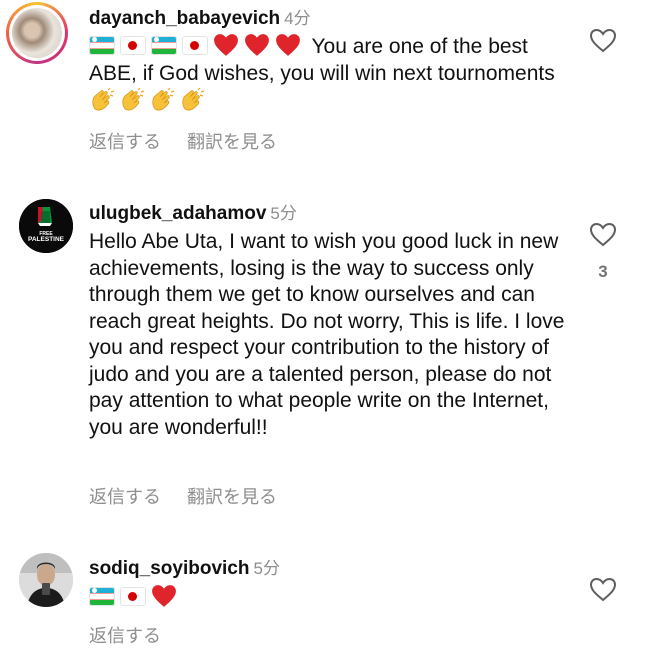 The image size is (650, 648). I want to click on avatar: FREE PALESTINE, so click(46, 226).